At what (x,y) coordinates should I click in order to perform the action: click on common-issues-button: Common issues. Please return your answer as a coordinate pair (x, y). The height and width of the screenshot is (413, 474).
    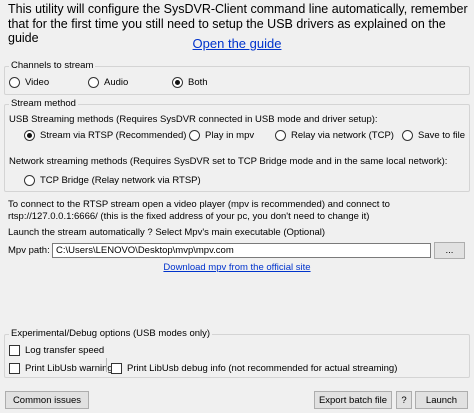
    Looking at the image, I should click on (47, 400).